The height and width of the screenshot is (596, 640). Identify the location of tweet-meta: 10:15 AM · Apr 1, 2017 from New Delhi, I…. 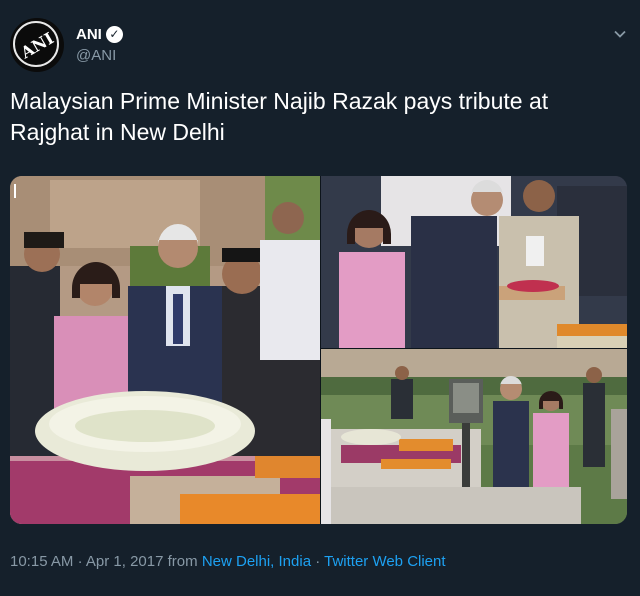
(228, 561).